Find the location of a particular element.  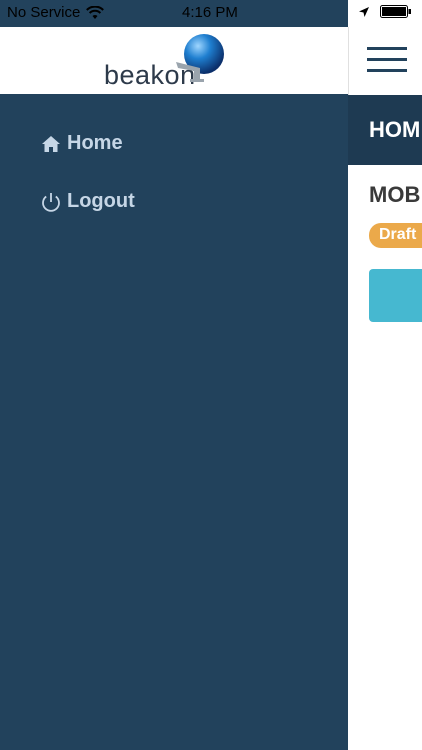

menu-item-logout: Logout is located at coordinates (87, 201).